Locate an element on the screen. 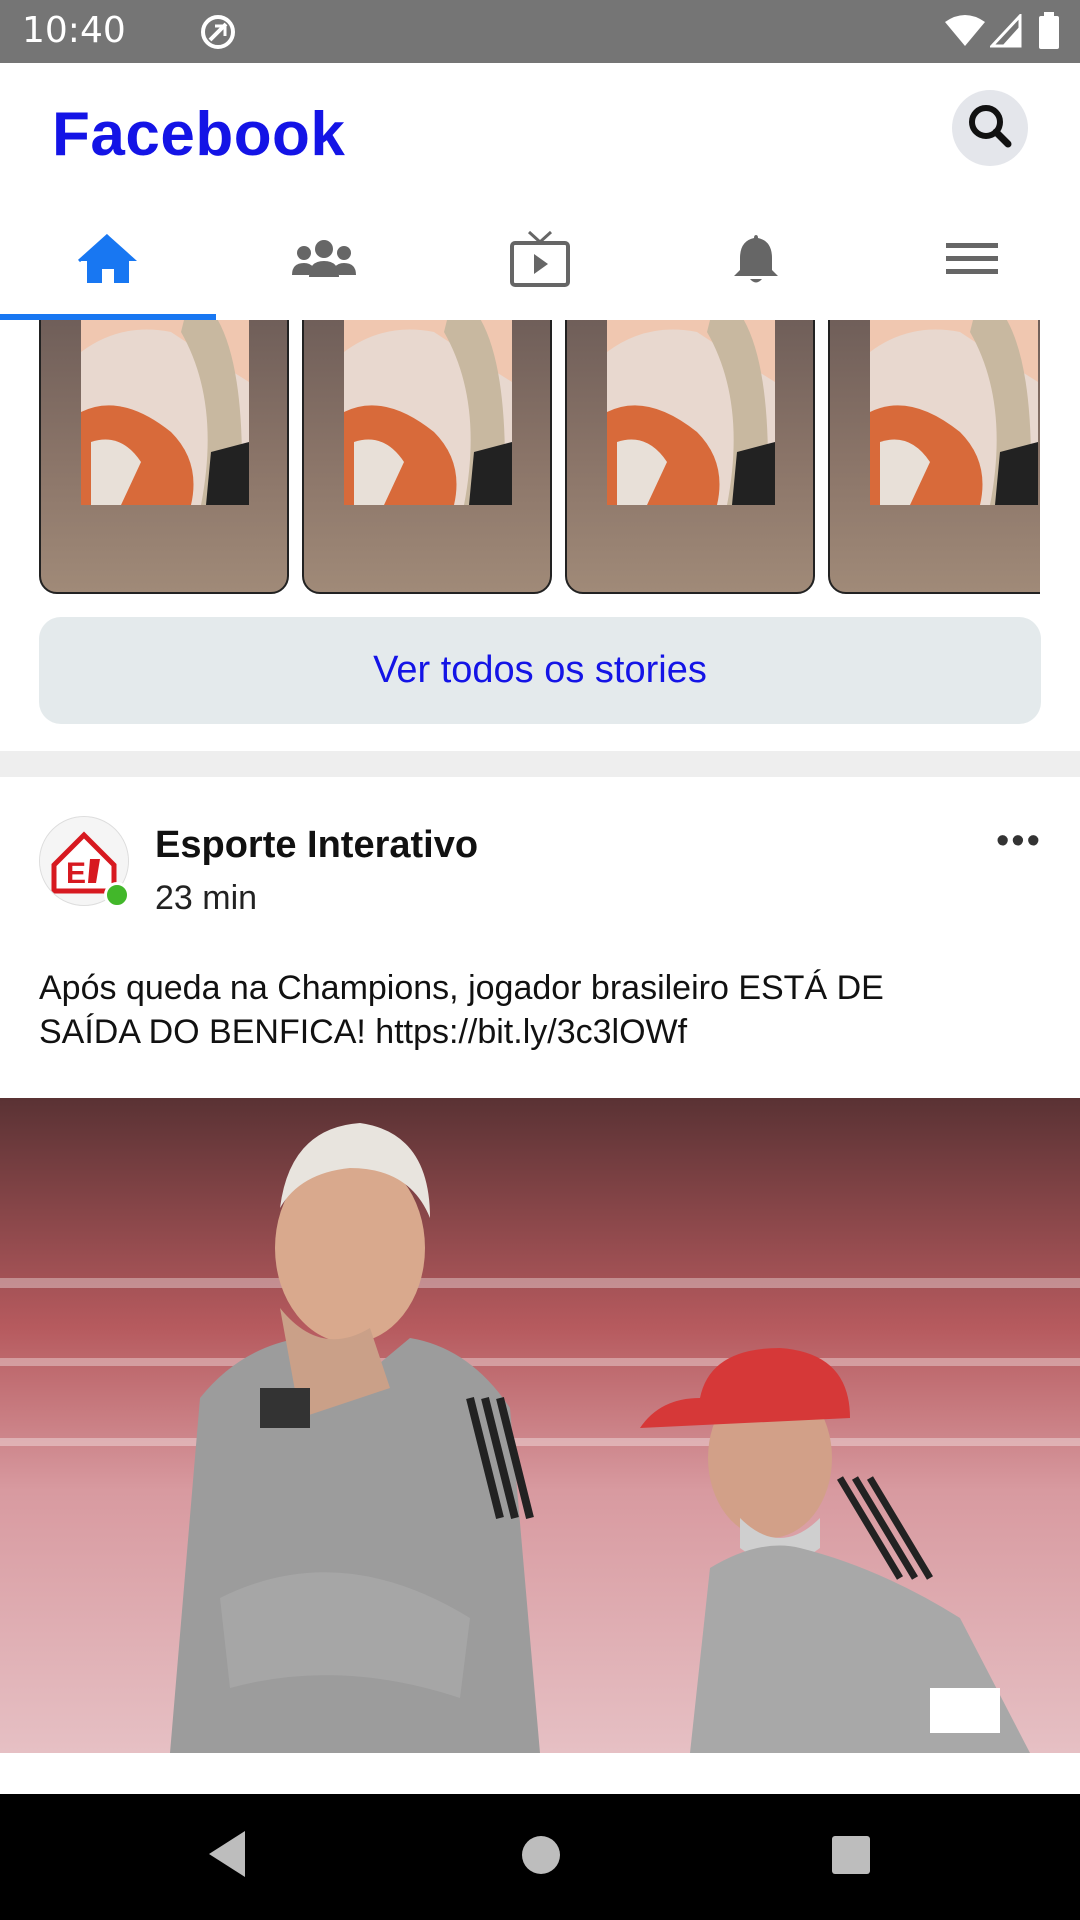 The height and width of the screenshot is (1920, 1080). svg-text: E is located at coordinates (76, 873).